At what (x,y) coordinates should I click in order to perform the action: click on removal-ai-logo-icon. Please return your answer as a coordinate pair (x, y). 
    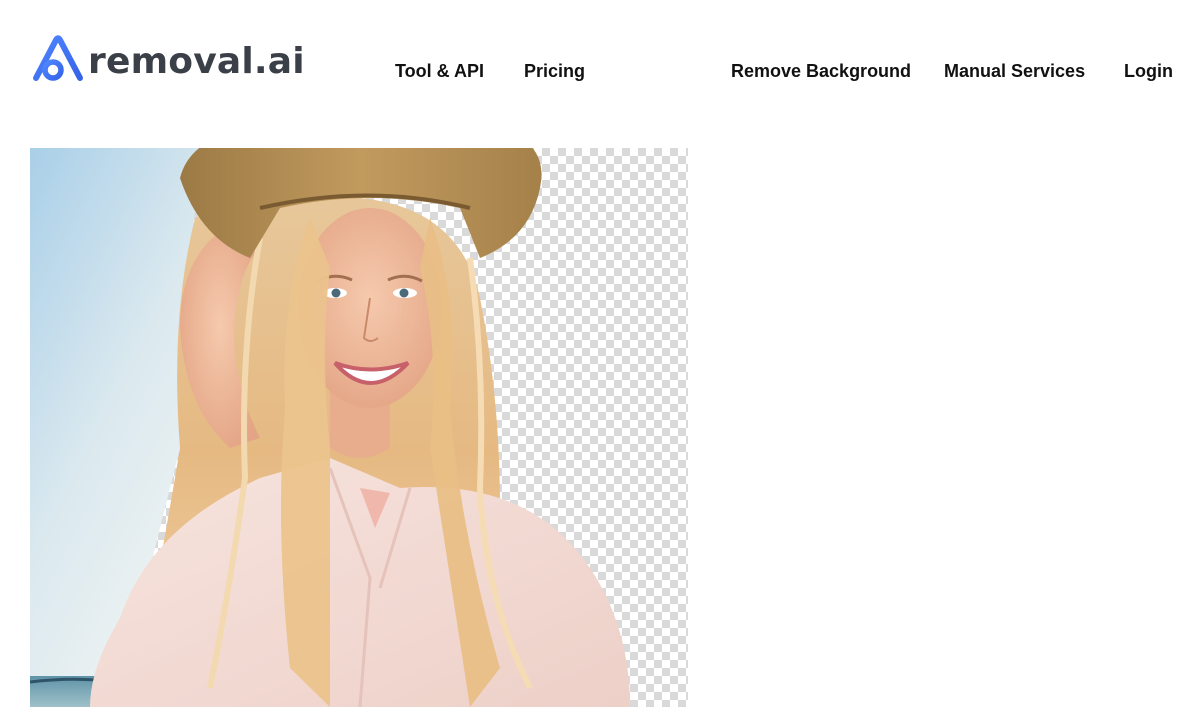
    Looking at the image, I should click on (58, 58).